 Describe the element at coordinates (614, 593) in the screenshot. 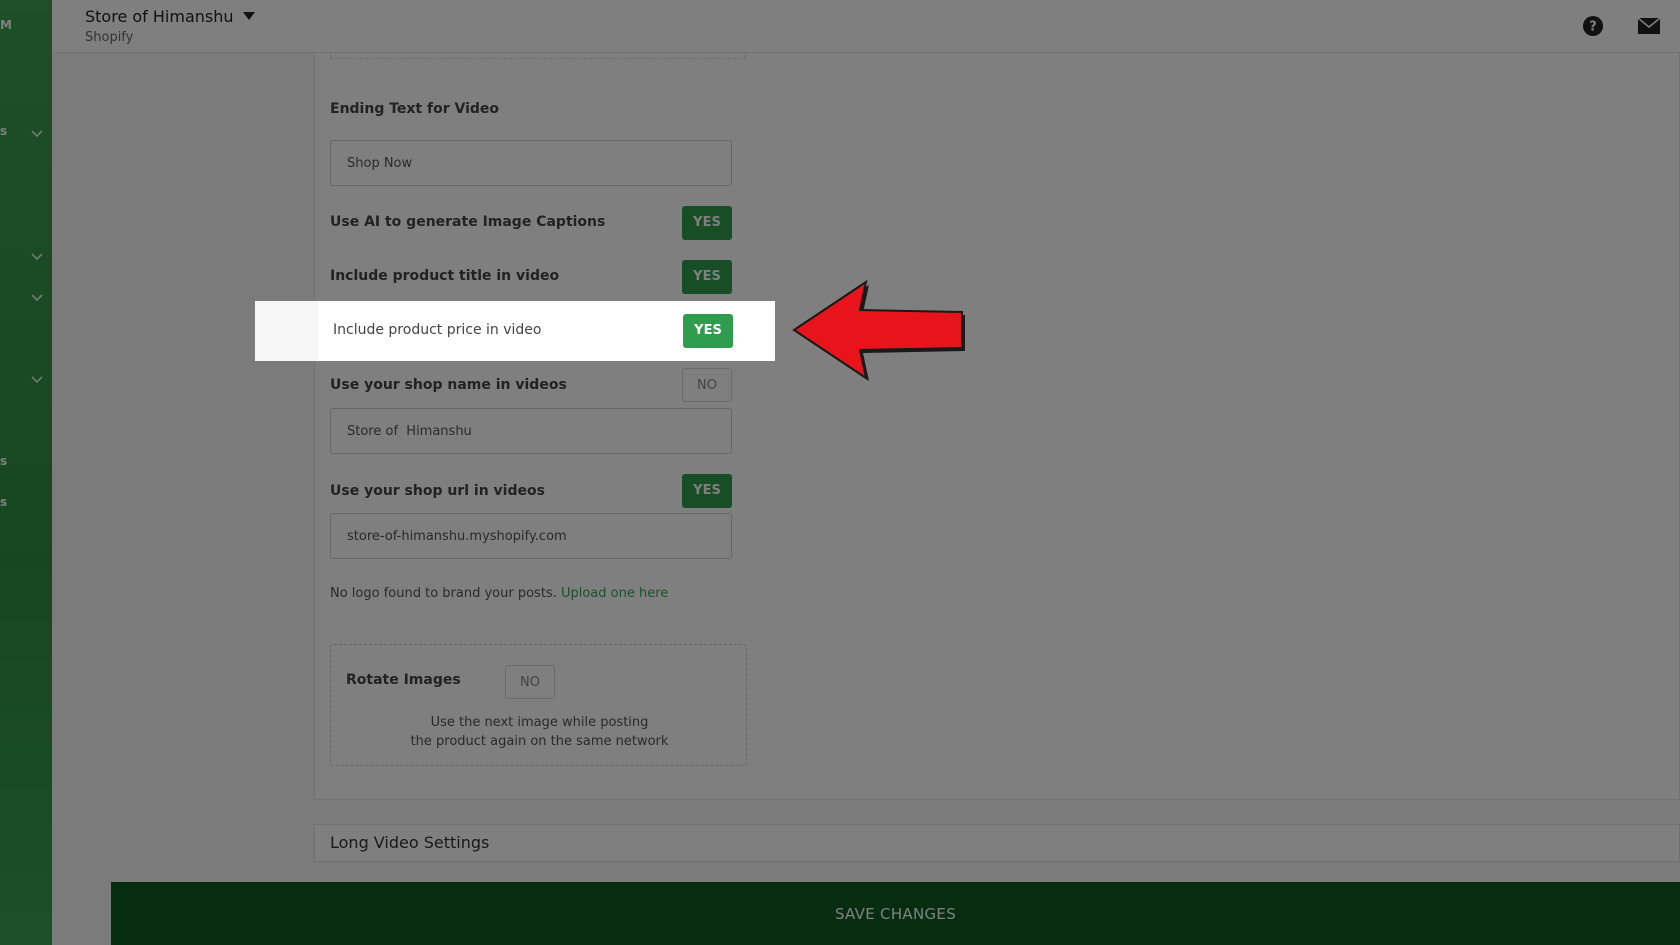

I see `upload-logo-link: Upload one here` at that location.